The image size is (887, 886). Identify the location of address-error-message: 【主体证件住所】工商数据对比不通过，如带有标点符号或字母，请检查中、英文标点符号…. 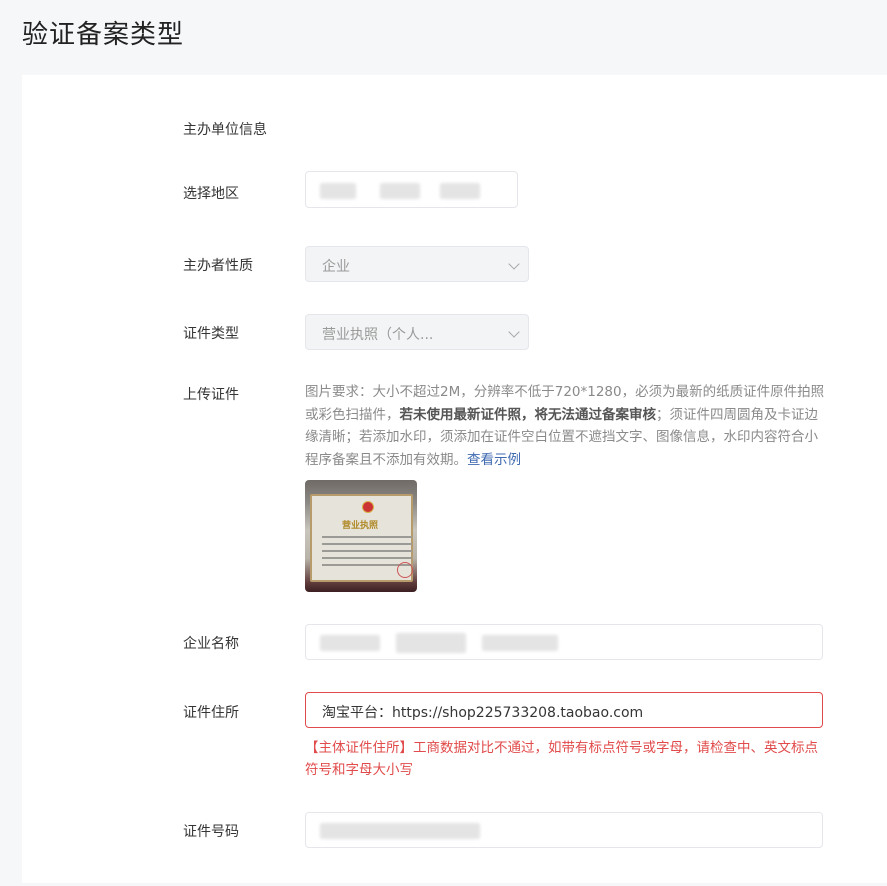
(561, 759).